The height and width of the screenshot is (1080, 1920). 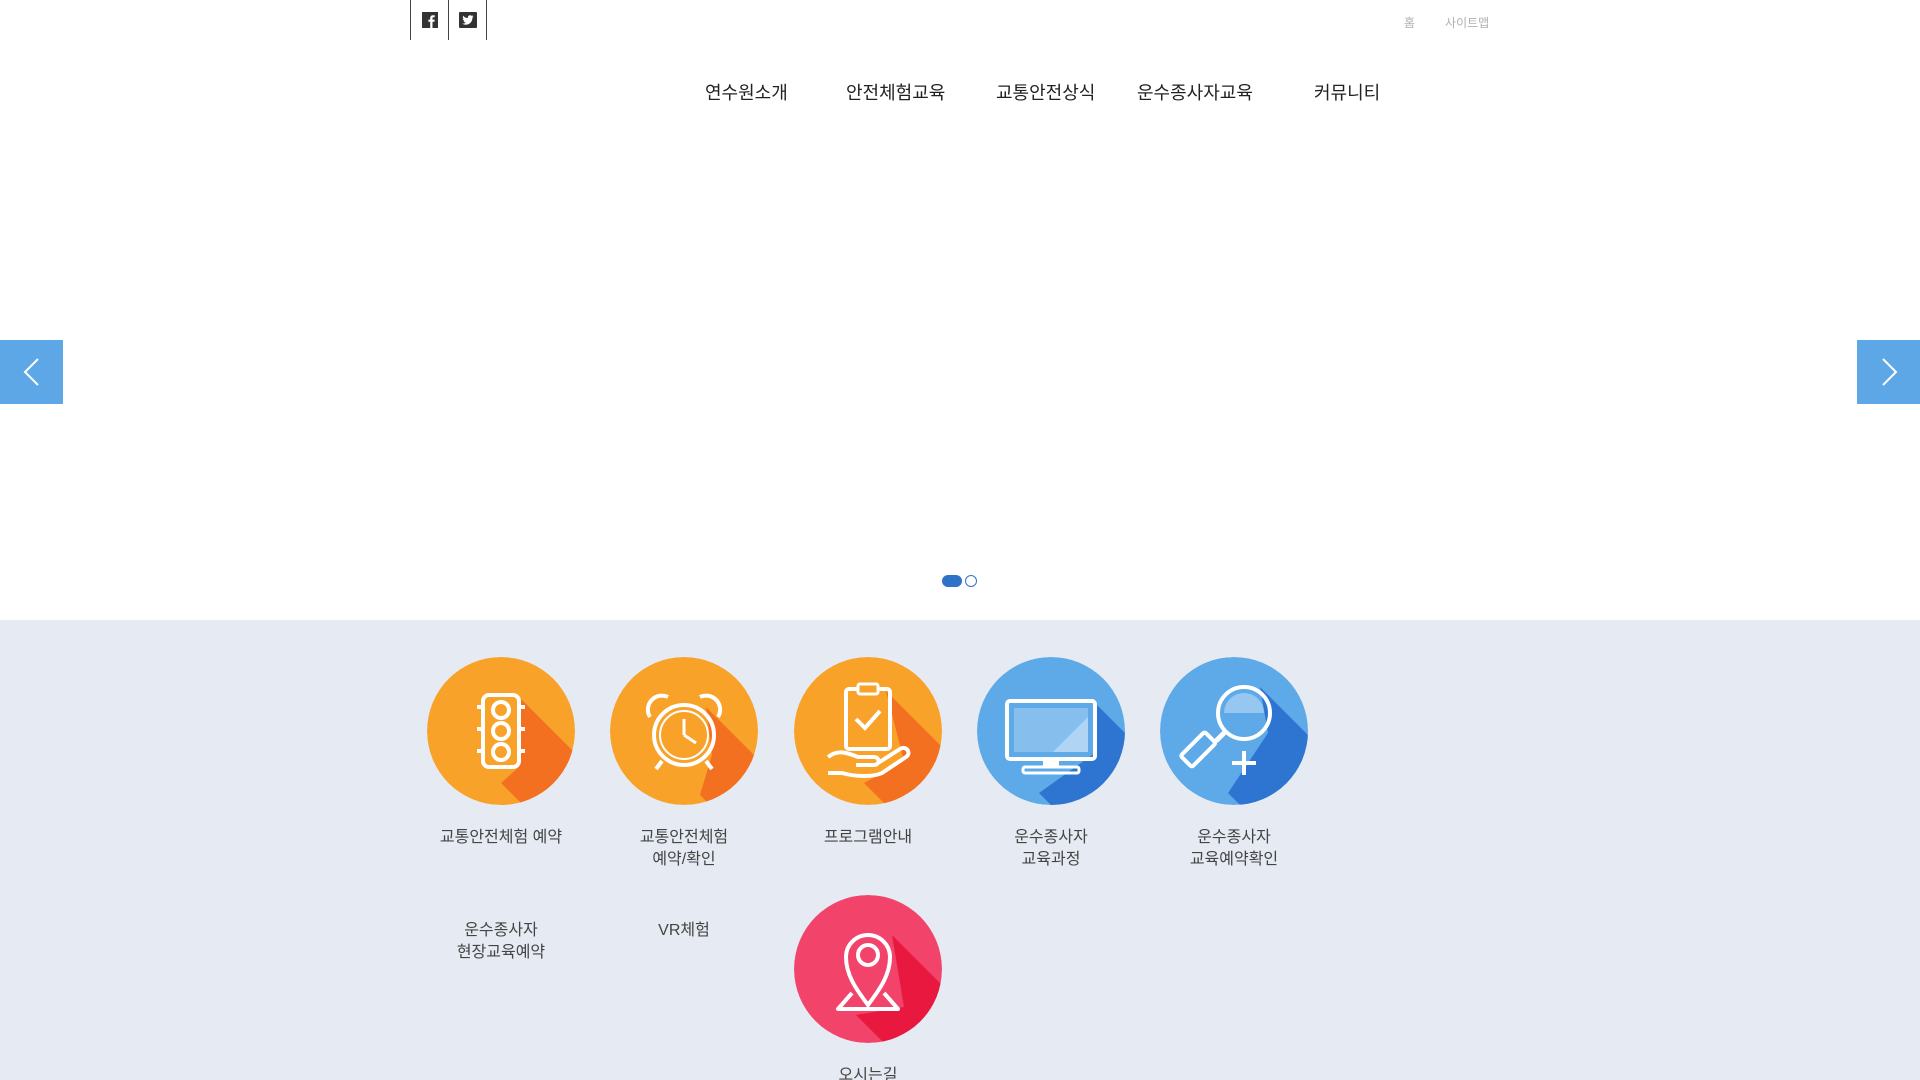 I want to click on main-navigation: 연수원소개 안전체험교육 교통안전상식 운수종사자교육 커뮤니티, so click(x=960, y=92).